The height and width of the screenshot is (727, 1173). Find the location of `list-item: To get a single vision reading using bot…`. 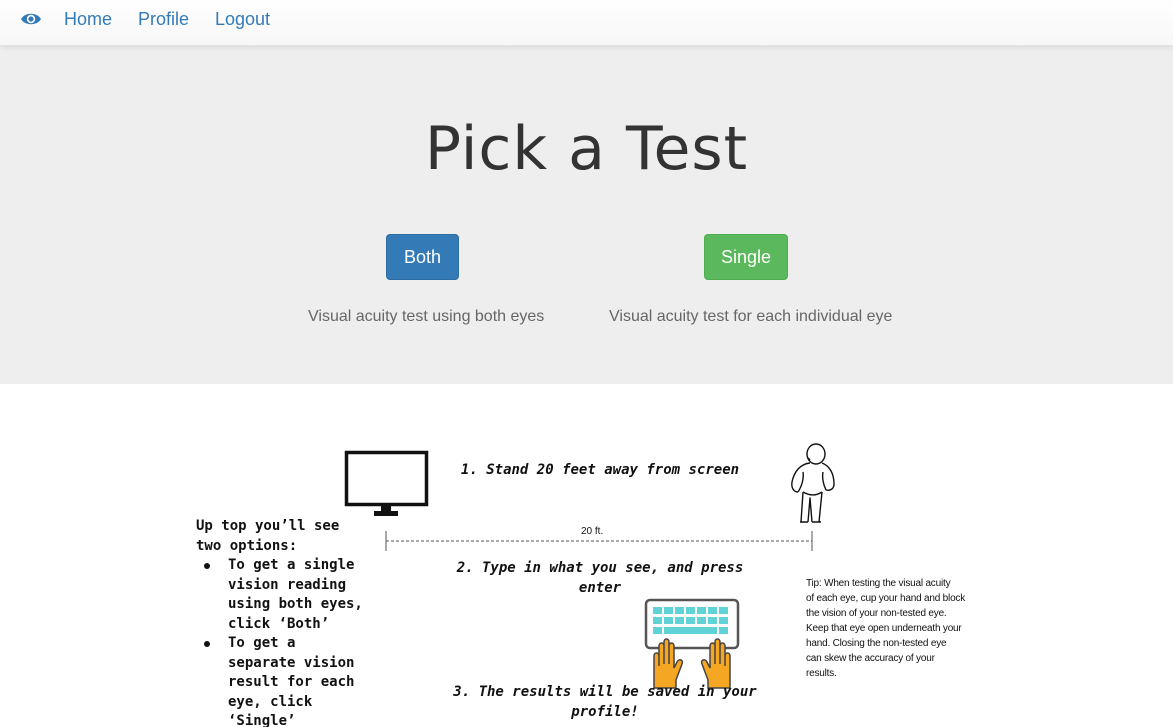

list-item: To get a single vision reading using bot… is located at coordinates (286, 595).